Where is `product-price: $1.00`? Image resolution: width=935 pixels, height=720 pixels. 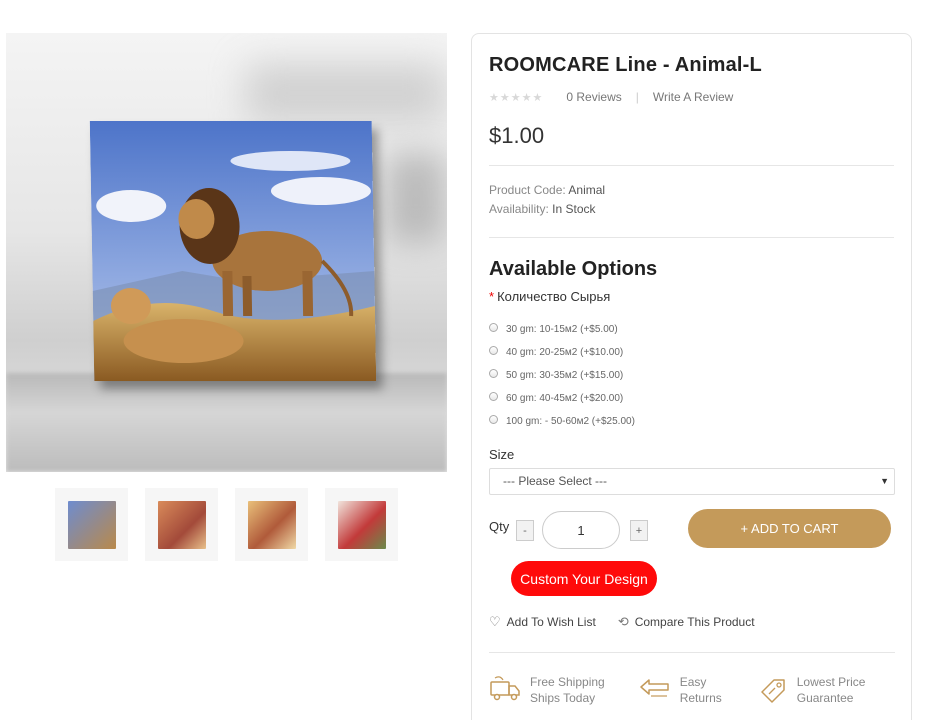 product-price: $1.00 is located at coordinates (517, 135).